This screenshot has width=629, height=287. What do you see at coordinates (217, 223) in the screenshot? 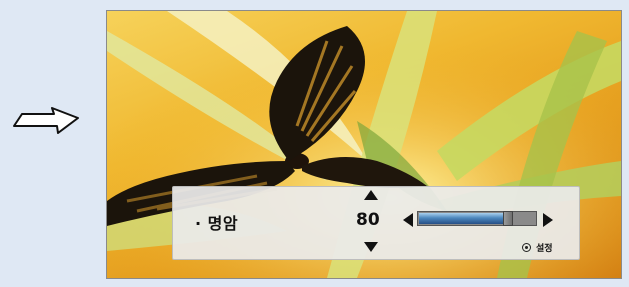
I see `setting-label: · 명암` at bounding box center [217, 223].